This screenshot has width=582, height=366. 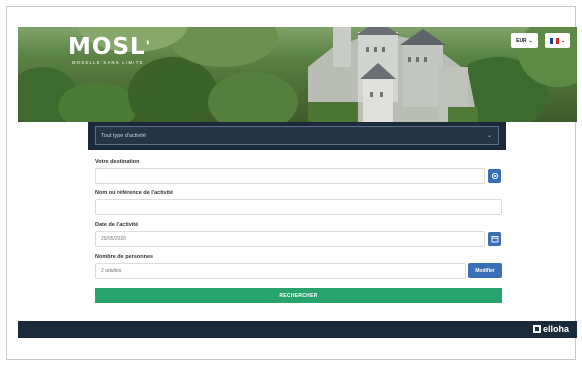 What do you see at coordinates (117, 162) in the screenshot?
I see `destination-label: Votre destination` at bounding box center [117, 162].